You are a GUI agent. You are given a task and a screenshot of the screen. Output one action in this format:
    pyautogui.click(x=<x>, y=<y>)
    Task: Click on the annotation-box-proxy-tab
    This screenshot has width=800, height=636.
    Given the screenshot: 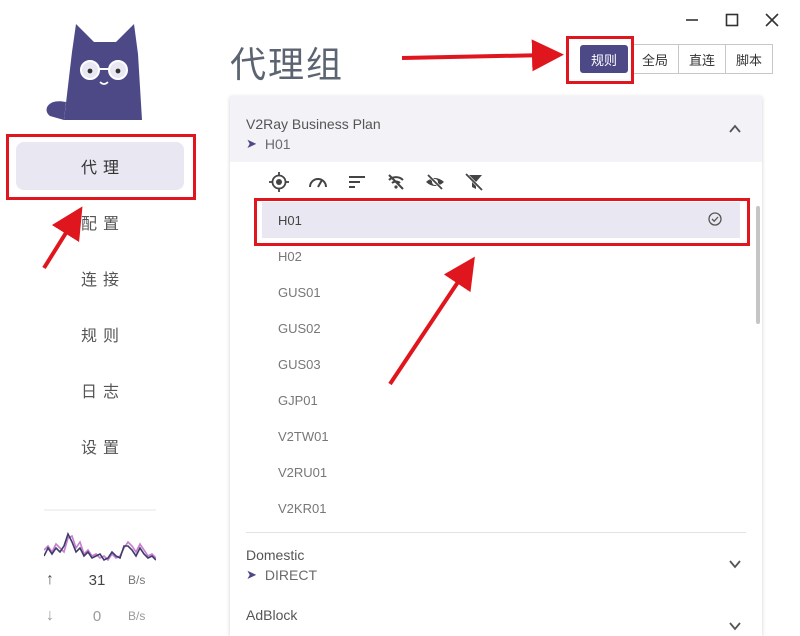 What is the action you would take?
    pyautogui.click(x=101, y=167)
    